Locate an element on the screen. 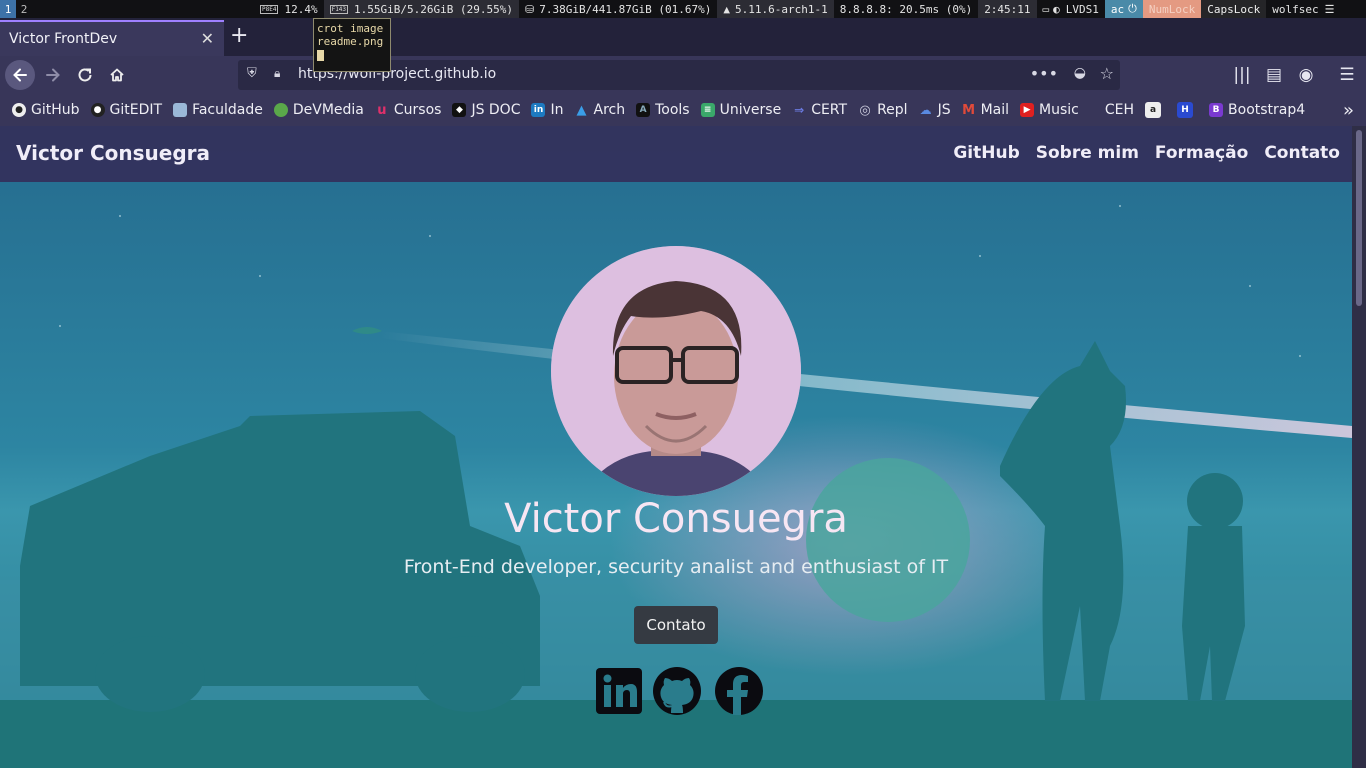 The width and height of the screenshot is (1366, 768). account-button: ◉ is located at coordinates (1306, 75).